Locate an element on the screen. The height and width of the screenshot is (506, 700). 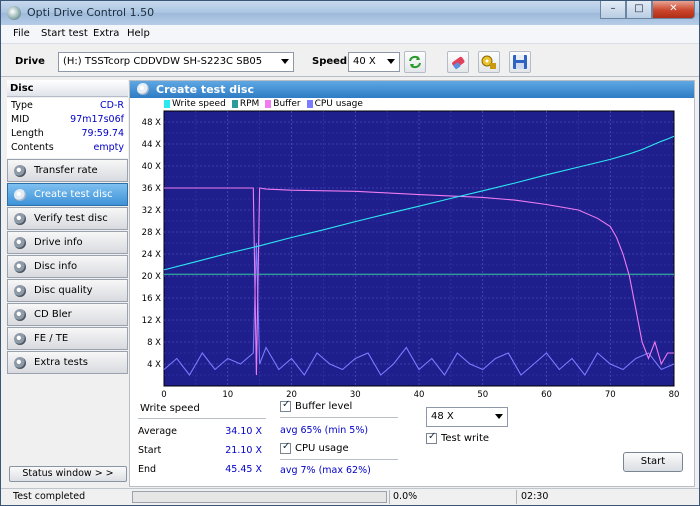
drive-label: Drive is located at coordinates (30, 61).